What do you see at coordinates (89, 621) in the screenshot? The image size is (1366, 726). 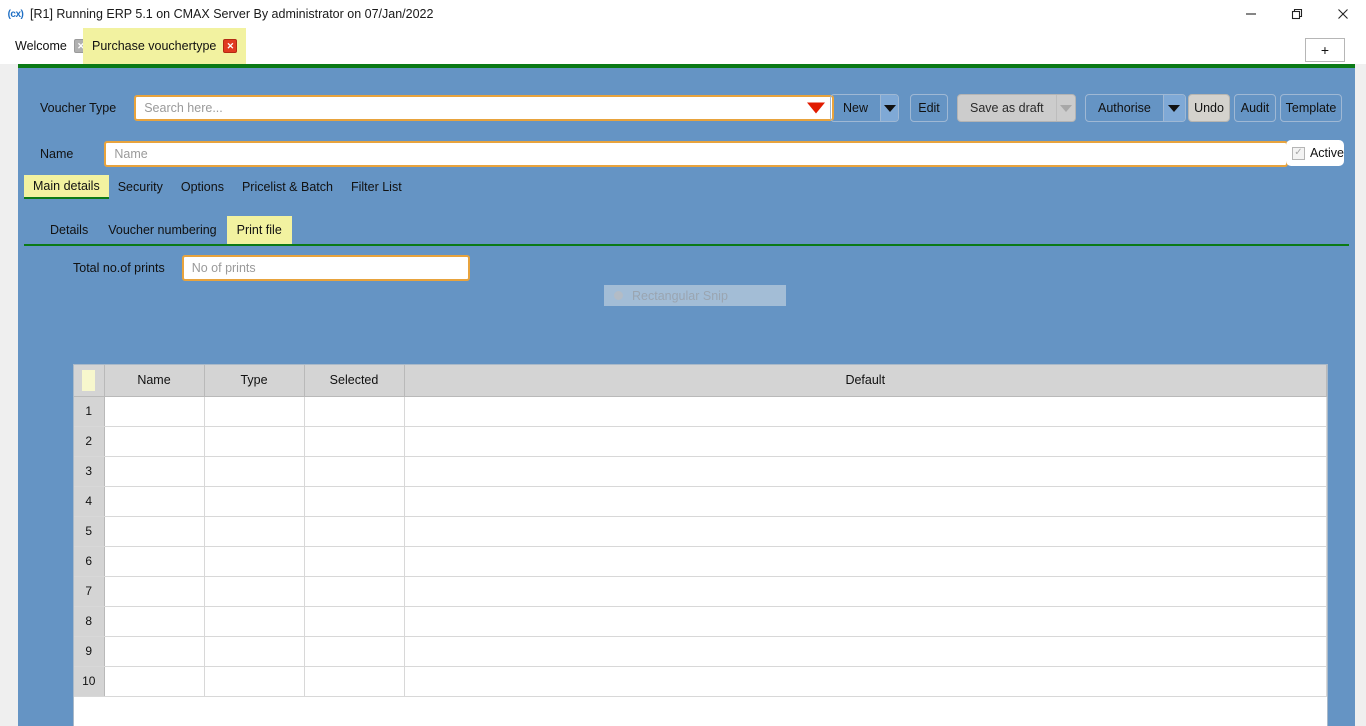 I see `row-number: 8` at bounding box center [89, 621].